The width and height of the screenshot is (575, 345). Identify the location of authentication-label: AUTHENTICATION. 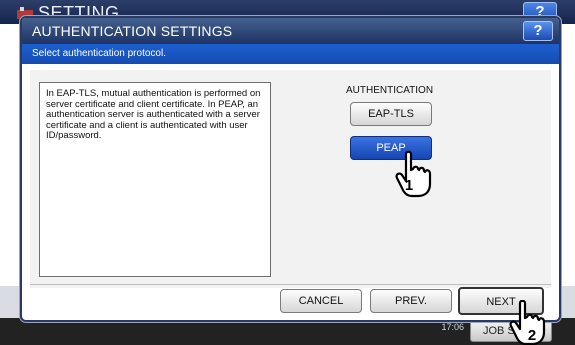
(390, 90).